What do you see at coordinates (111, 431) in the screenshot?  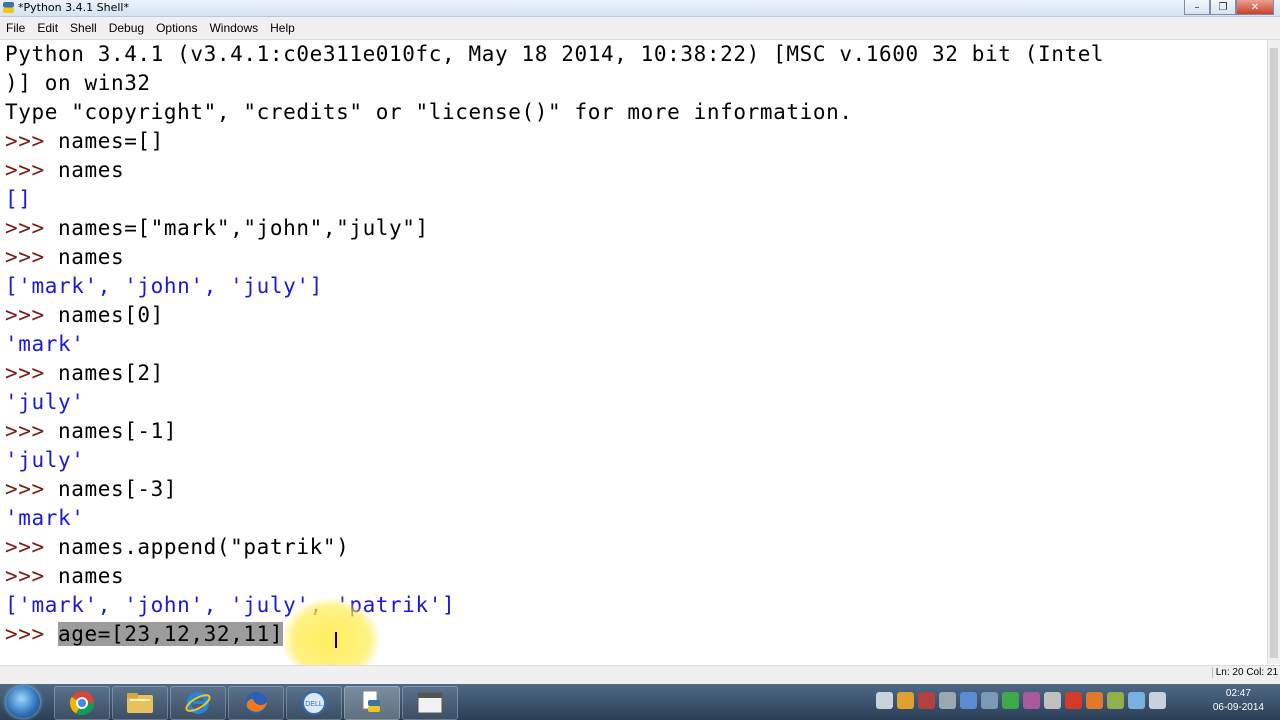 I see `command-text: names[-1]` at bounding box center [111, 431].